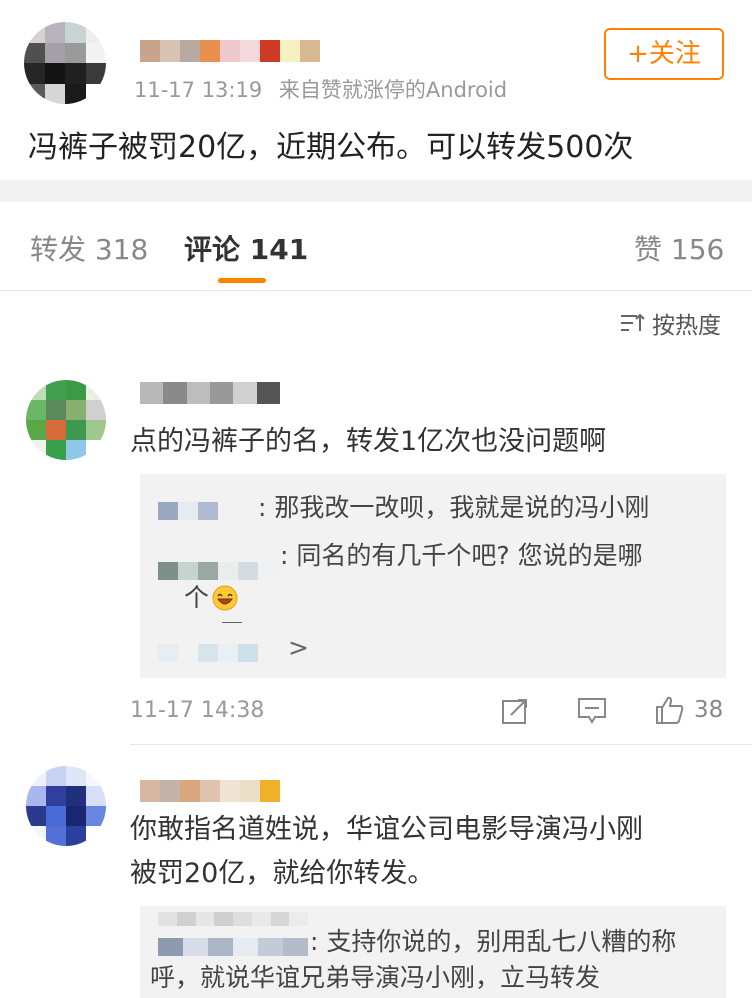 The height and width of the screenshot is (998, 752). What do you see at coordinates (454, 507) in the screenshot?
I see `reply-text: : 那我改一改呗，我就是说的冯小刚` at bounding box center [454, 507].